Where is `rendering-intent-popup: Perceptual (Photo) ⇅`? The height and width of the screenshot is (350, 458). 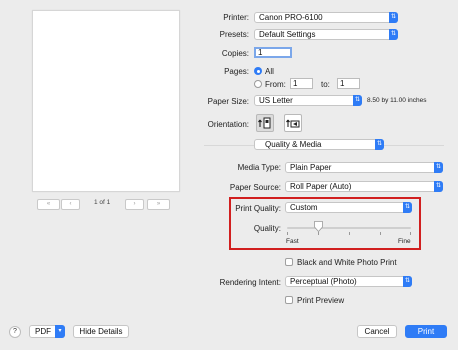 rendering-intent-popup: Perceptual (Photo) ⇅ is located at coordinates (348, 281).